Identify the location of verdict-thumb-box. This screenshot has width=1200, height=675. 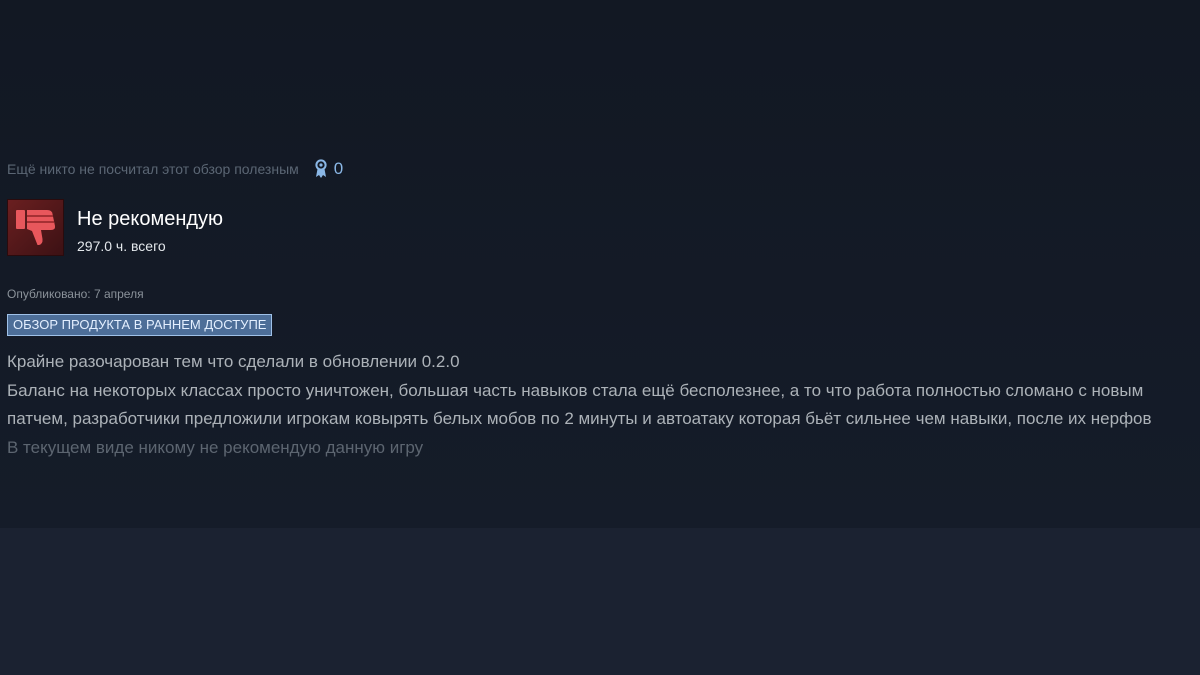
(35, 227).